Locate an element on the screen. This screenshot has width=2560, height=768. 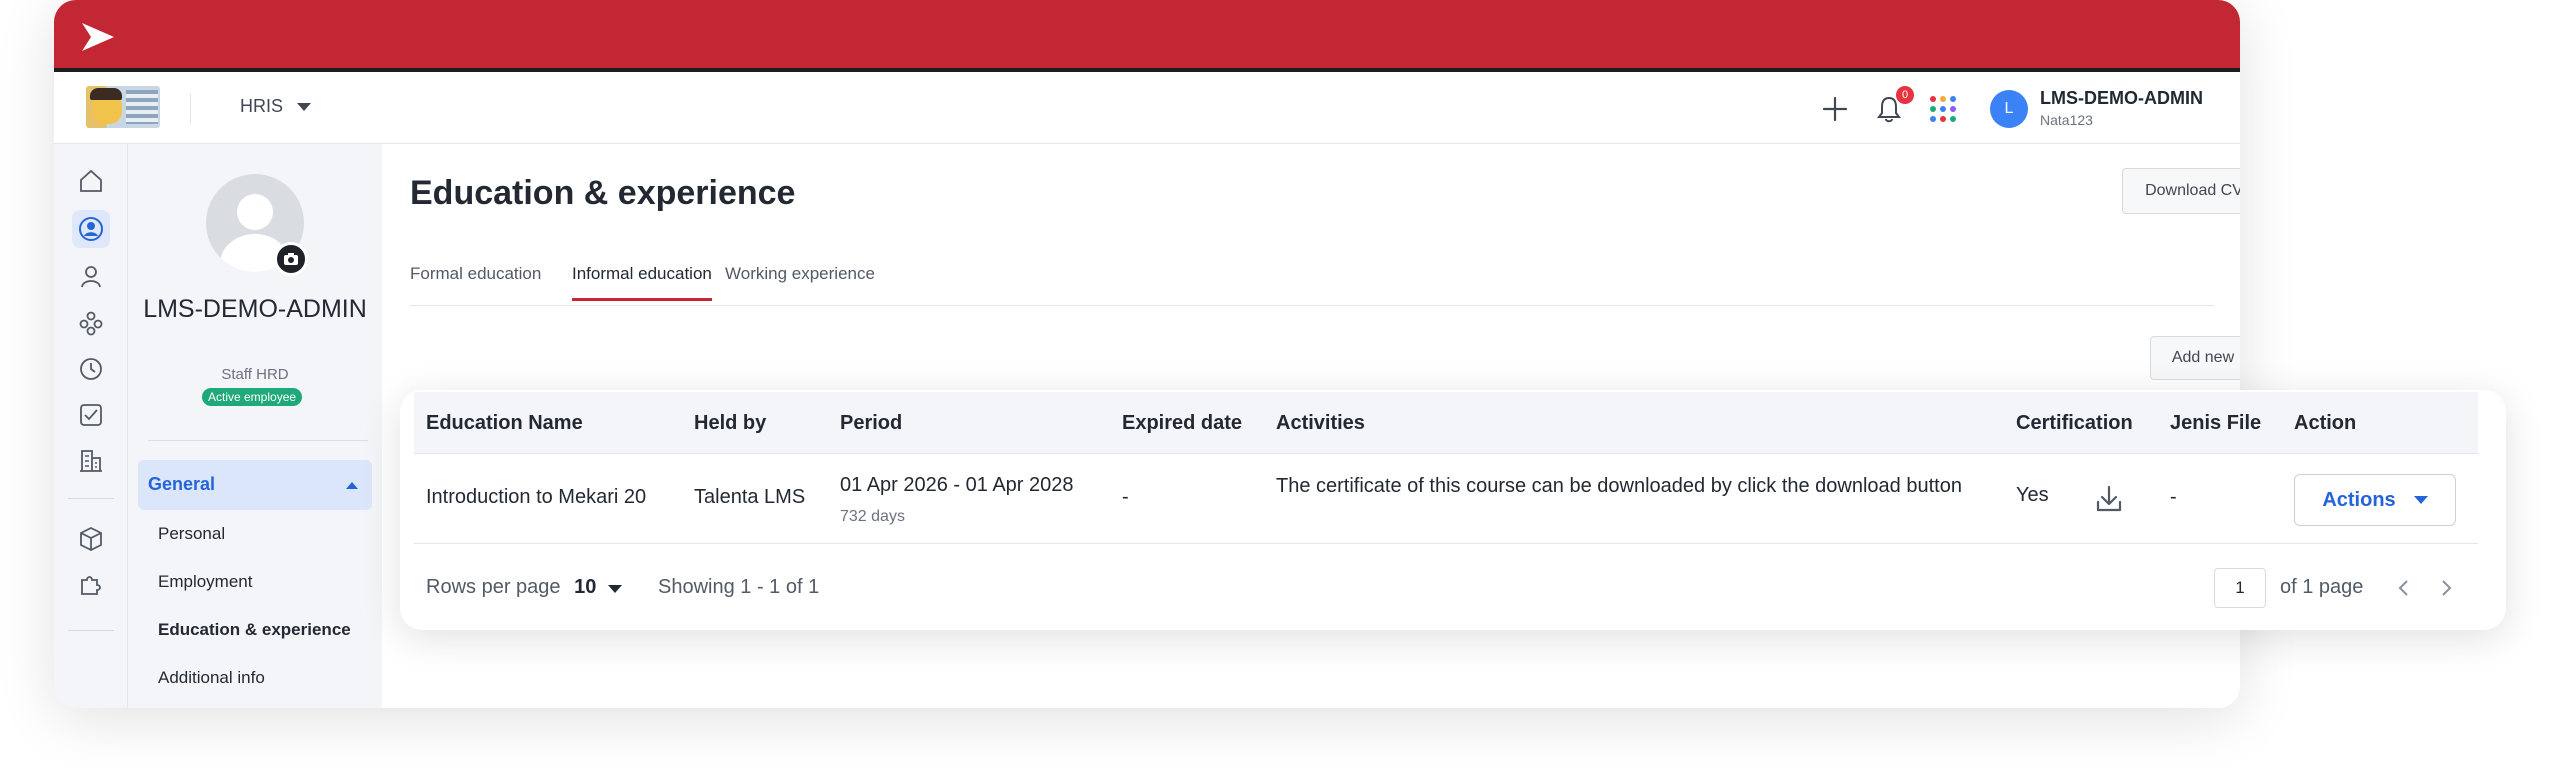
menu-item-personal: Personal is located at coordinates (191, 534).